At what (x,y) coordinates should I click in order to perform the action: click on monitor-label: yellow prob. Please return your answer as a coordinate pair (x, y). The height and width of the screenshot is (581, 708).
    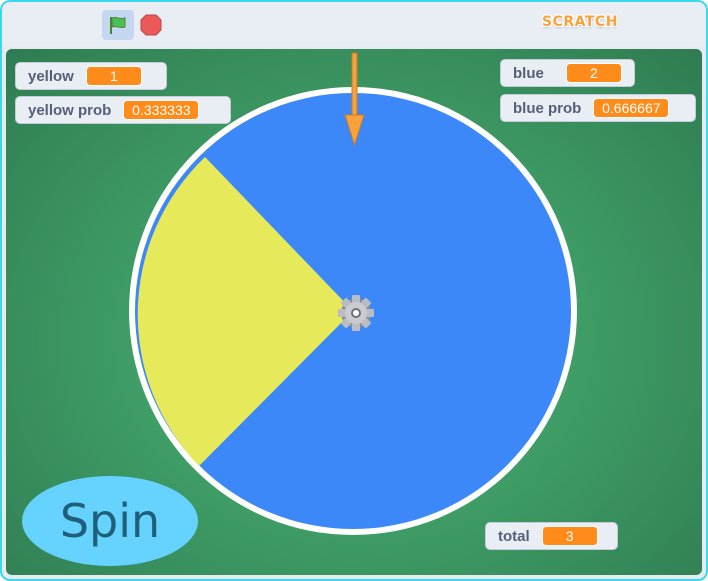
    Looking at the image, I should click on (70, 110).